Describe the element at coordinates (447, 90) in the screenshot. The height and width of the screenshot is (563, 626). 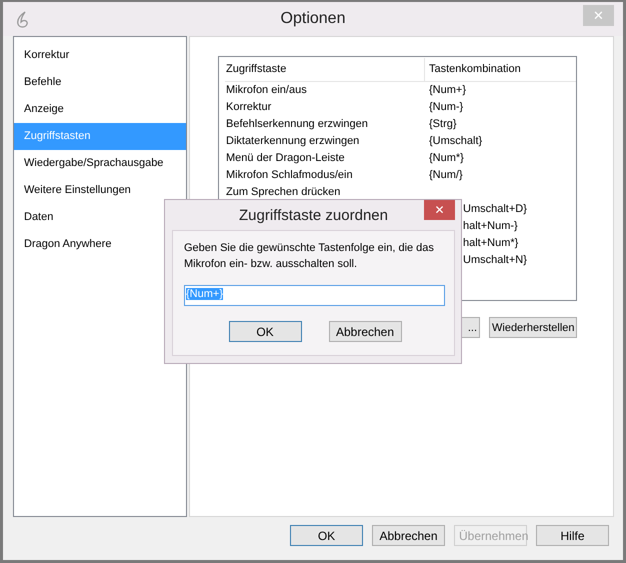
I see `table-cell: {Num+}` at that location.